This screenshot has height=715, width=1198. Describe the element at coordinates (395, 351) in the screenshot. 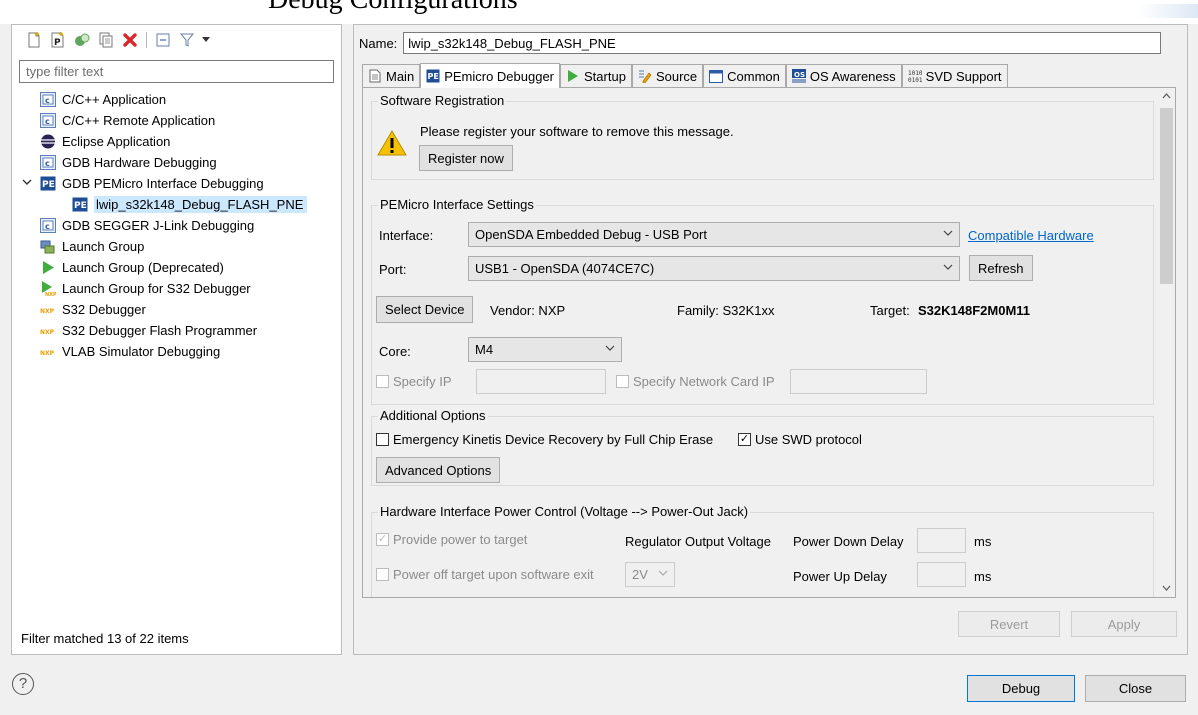

I see `core-label: Core:` at that location.